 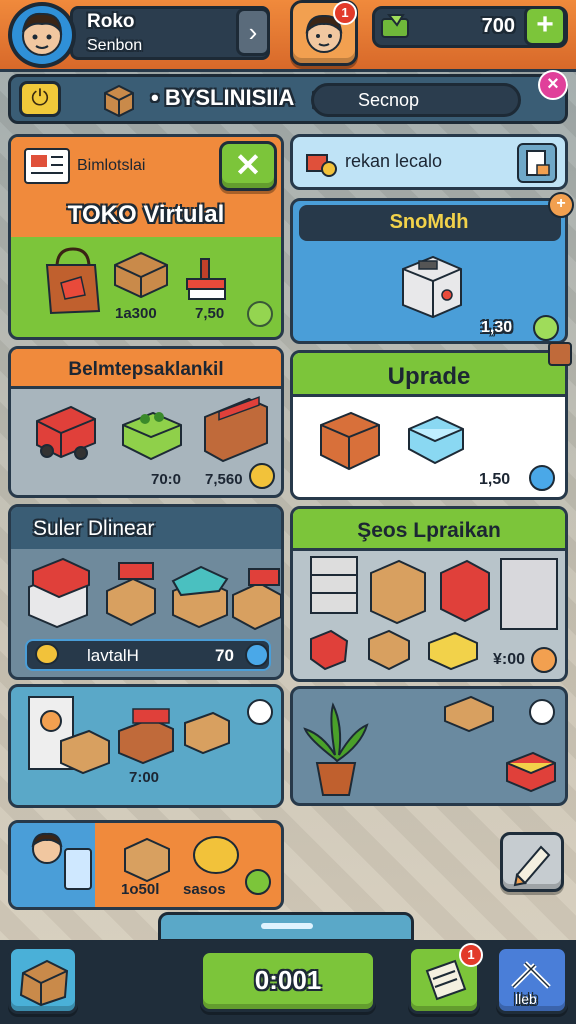 I want to click on scroll-grip, so click(x=287, y=926).